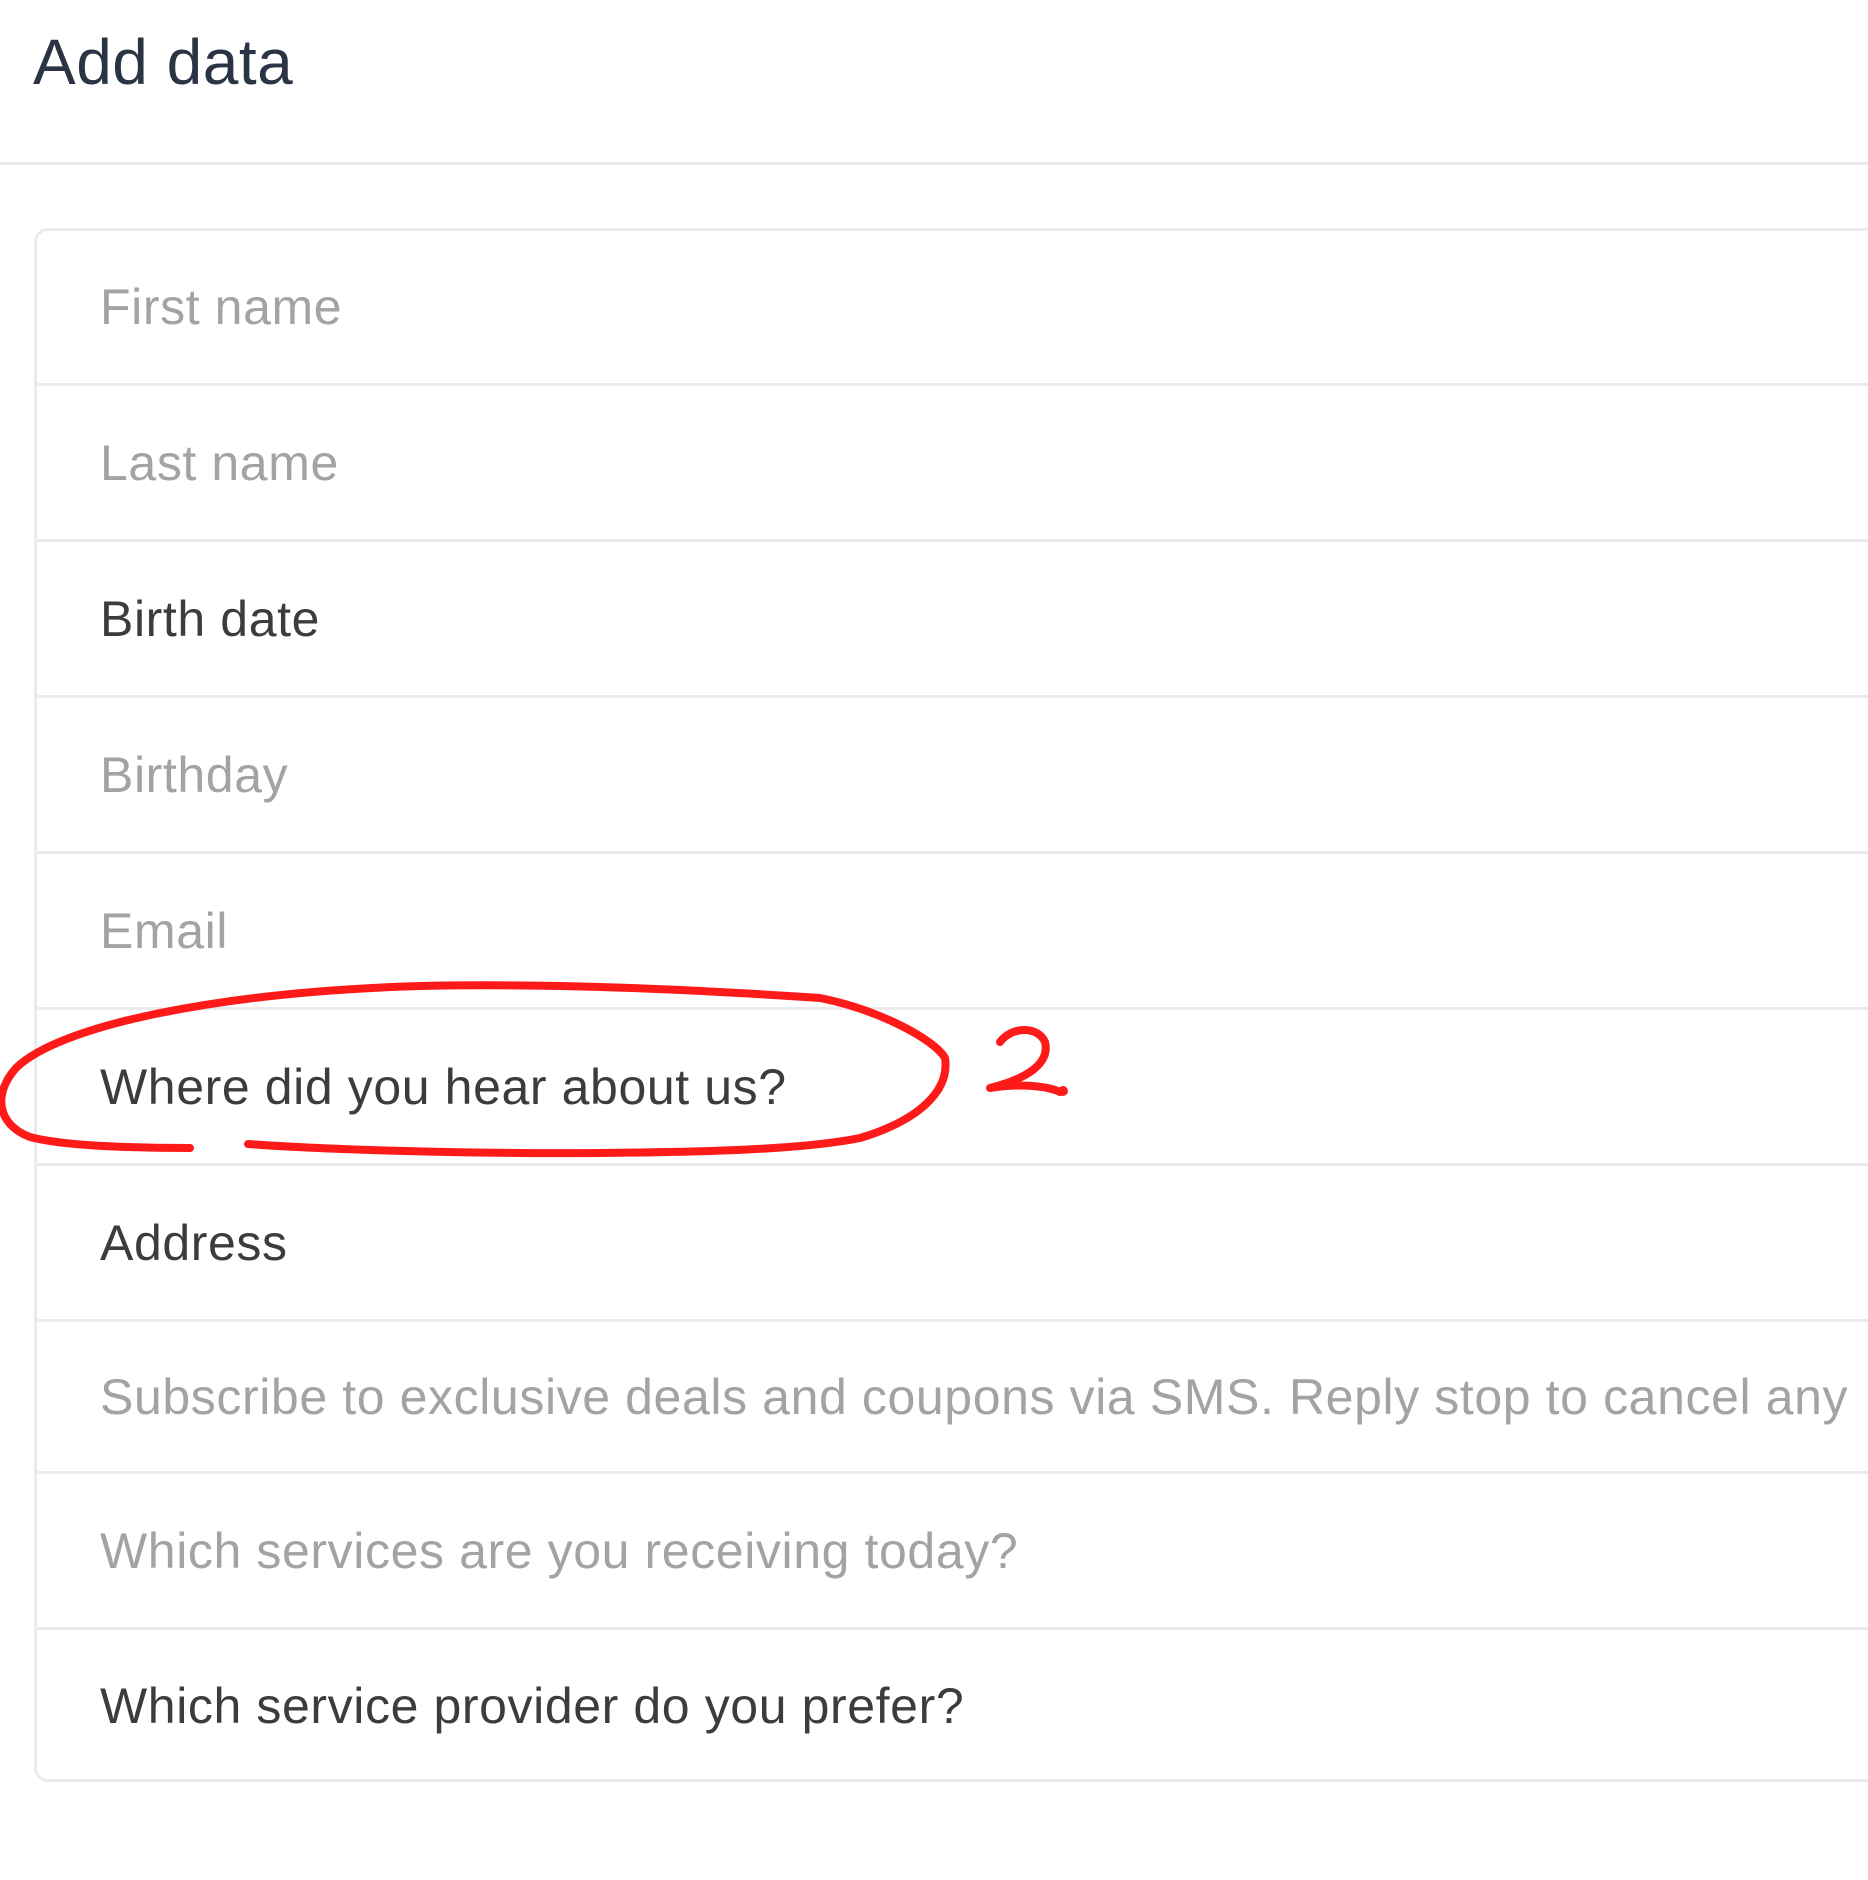  Describe the element at coordinates (952, 1088) in the screenshot. I see `field-row-referral-source: Where did you hear about us?` at that location.